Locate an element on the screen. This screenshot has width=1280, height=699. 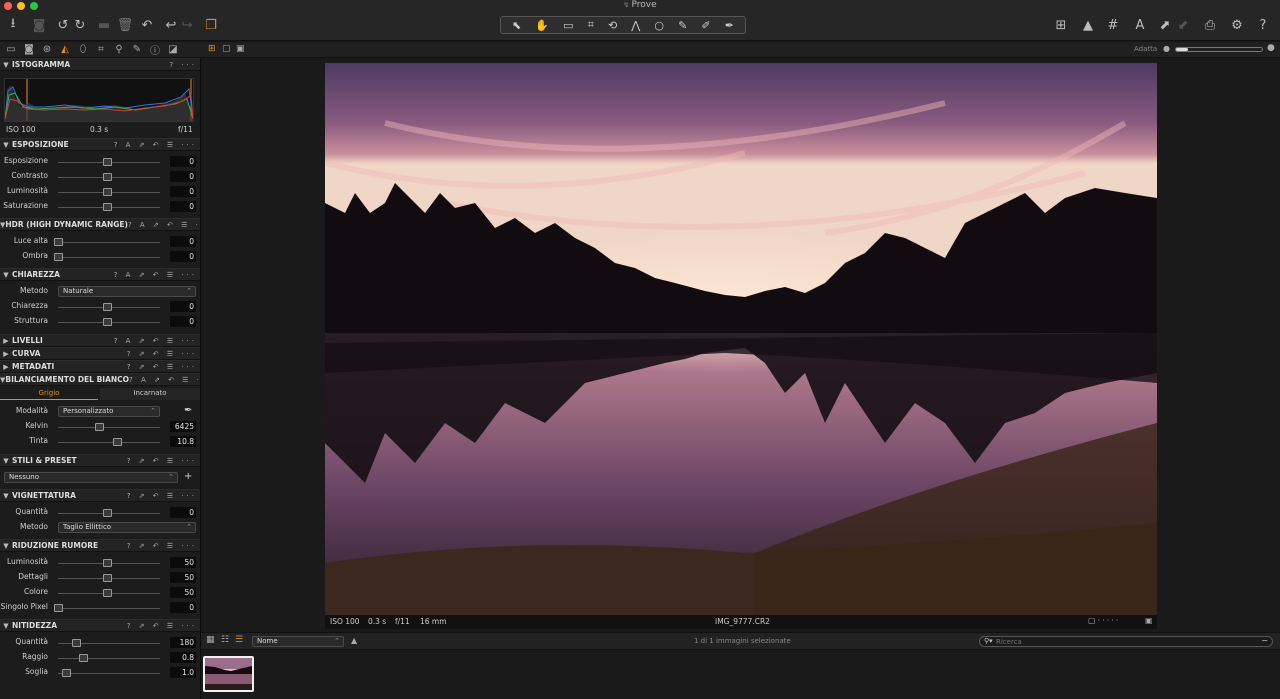
redo-icon: ↪ is located at coordinates (187, 25).